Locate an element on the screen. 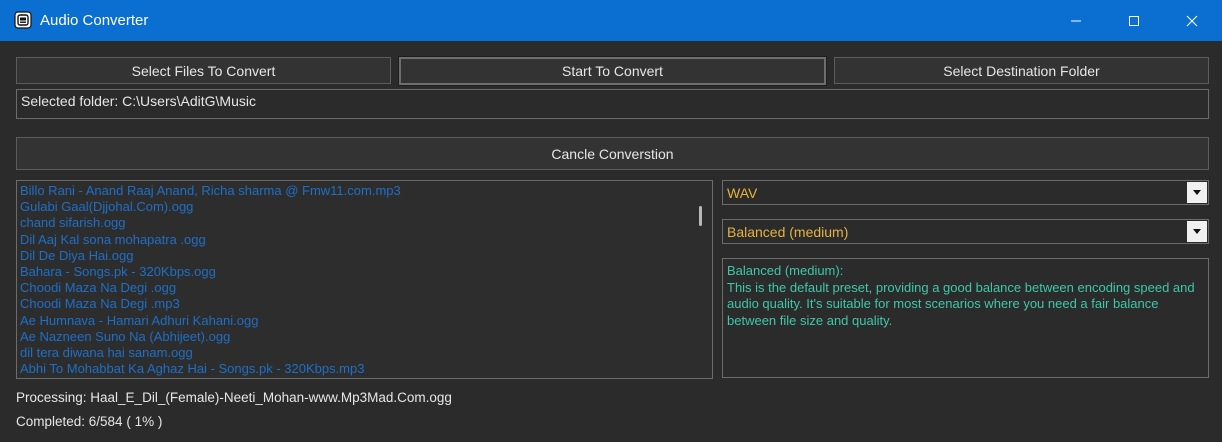 This screenshot has width=1222, height=442. minimize-icon is located at coordinates (1076, 20).